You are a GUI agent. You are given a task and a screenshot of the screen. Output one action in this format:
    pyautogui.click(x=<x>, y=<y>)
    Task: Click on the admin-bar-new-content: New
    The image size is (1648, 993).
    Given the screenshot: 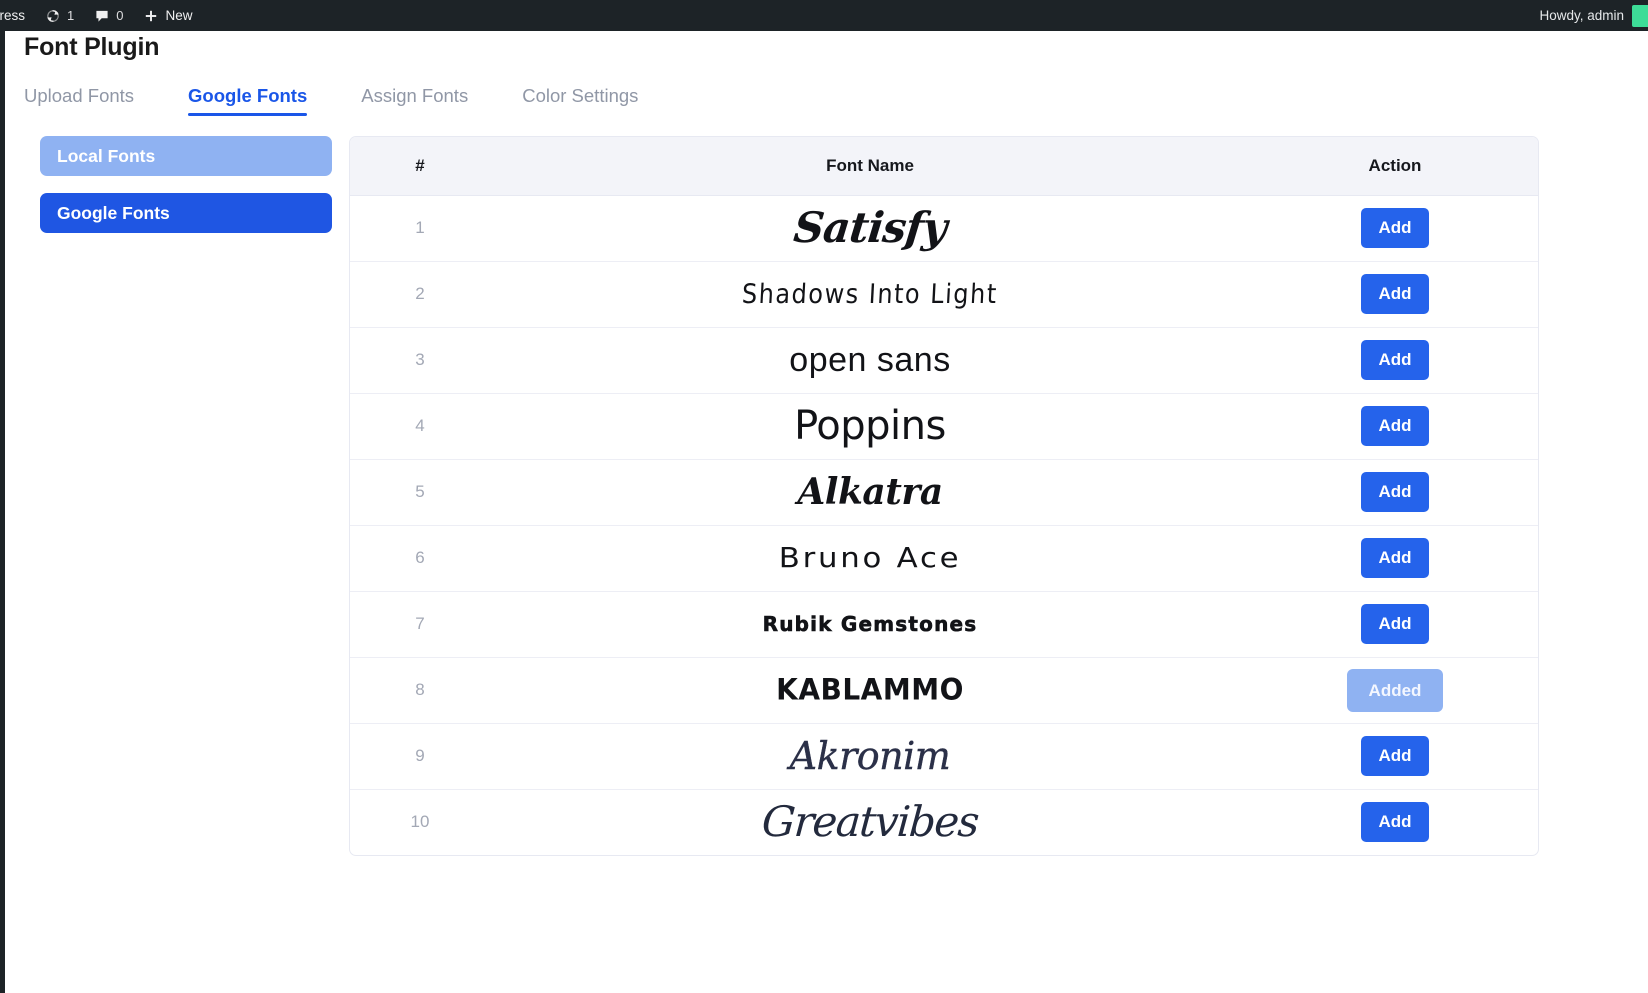 What is the action you would take?
    pyautogui.click(x=167, y=15)
    